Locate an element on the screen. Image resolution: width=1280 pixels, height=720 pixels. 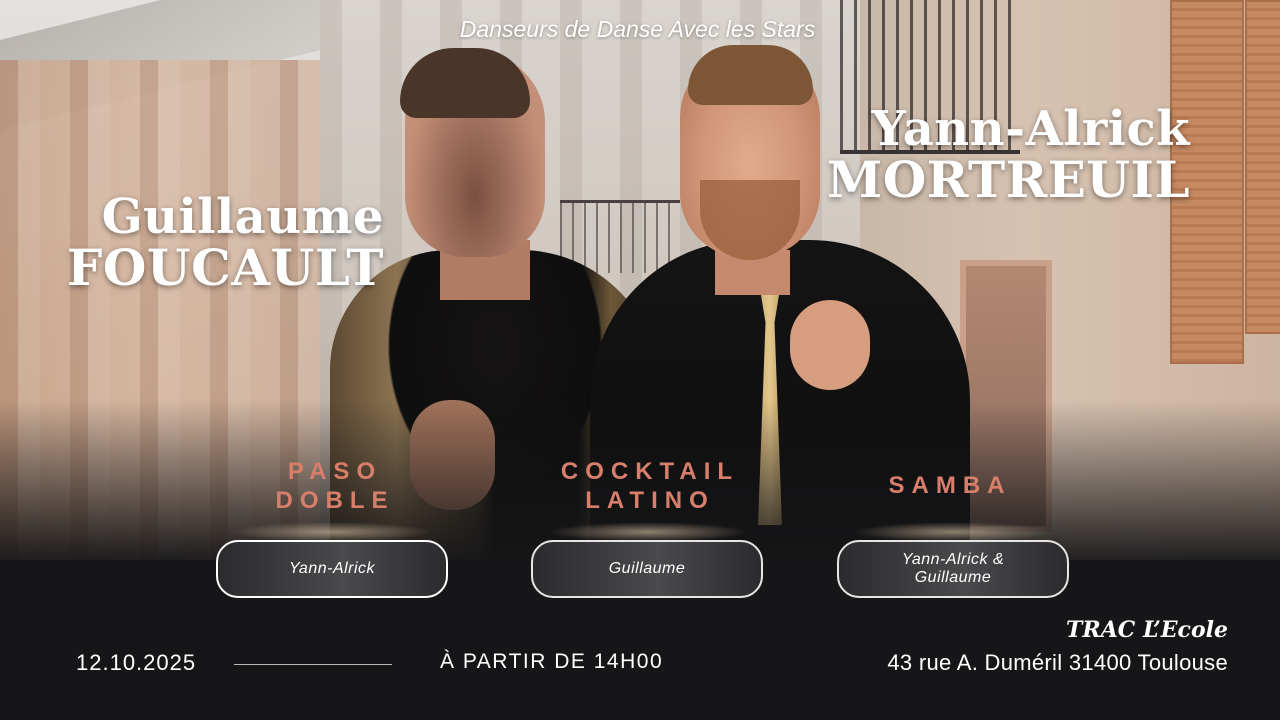
performer-label: Yann-Alrick is located at coordinates (332, 568).